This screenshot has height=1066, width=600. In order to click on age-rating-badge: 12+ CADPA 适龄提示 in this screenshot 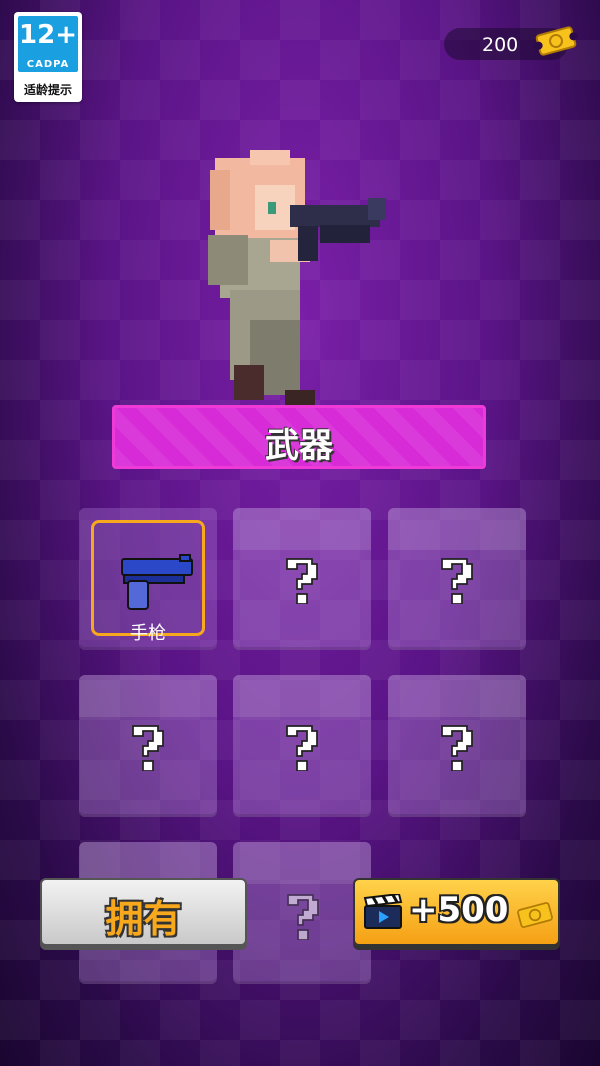, I will do `click(48, 57)`.